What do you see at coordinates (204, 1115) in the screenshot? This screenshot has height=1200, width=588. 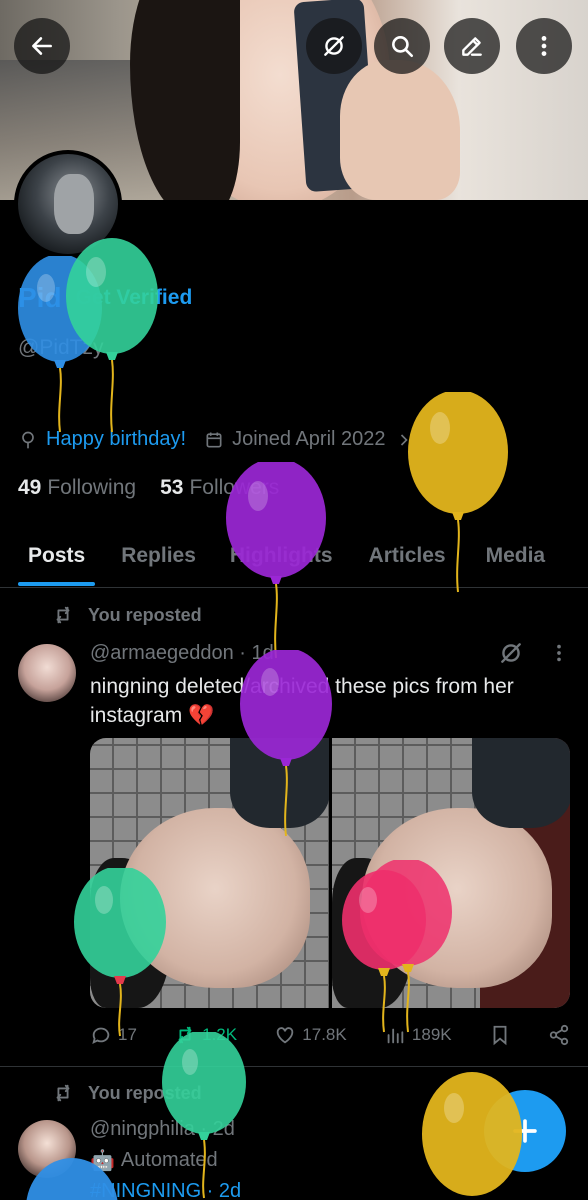 I see `balloon-green` at bounding box center [204, 1115].